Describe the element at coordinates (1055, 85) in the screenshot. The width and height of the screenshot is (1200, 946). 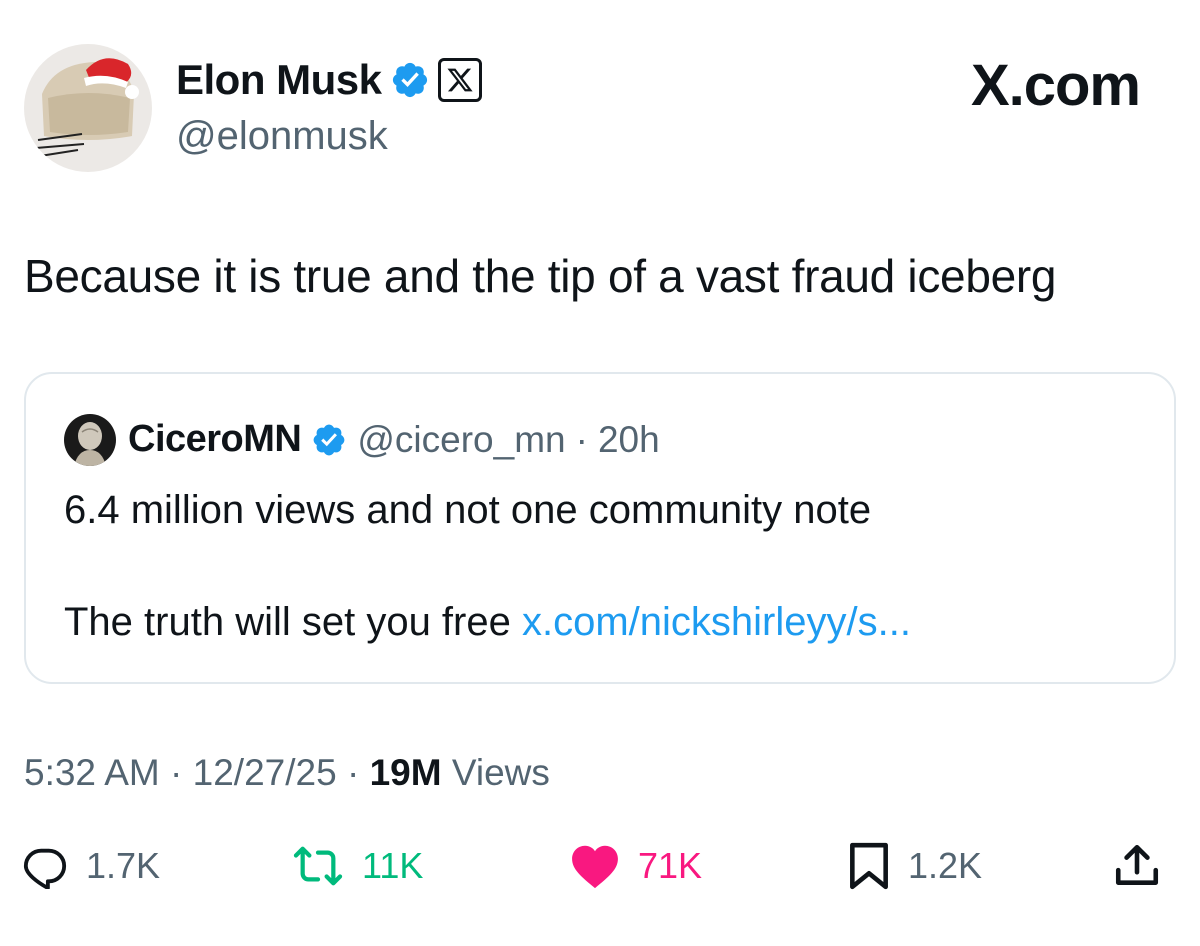
I see `brand-watermark: X.com` at that location.